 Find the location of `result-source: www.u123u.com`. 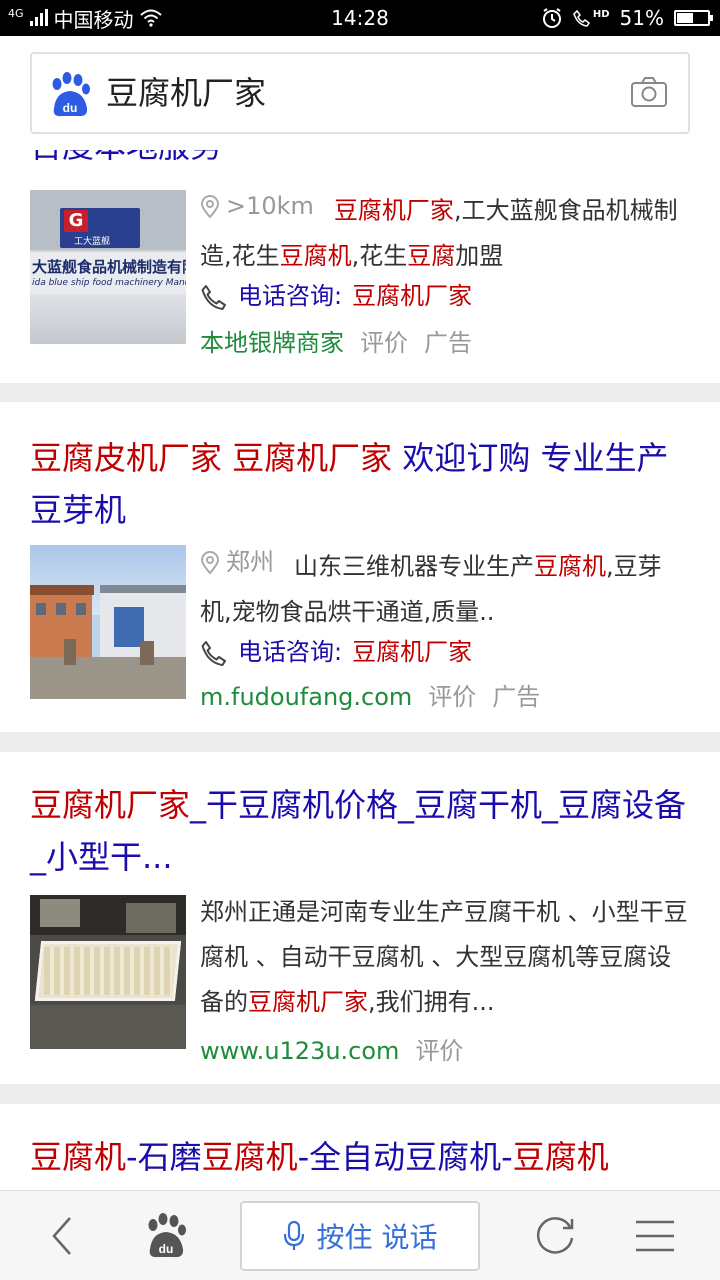

result-source: www.u123u.com is located at coordinates (299, 1051).